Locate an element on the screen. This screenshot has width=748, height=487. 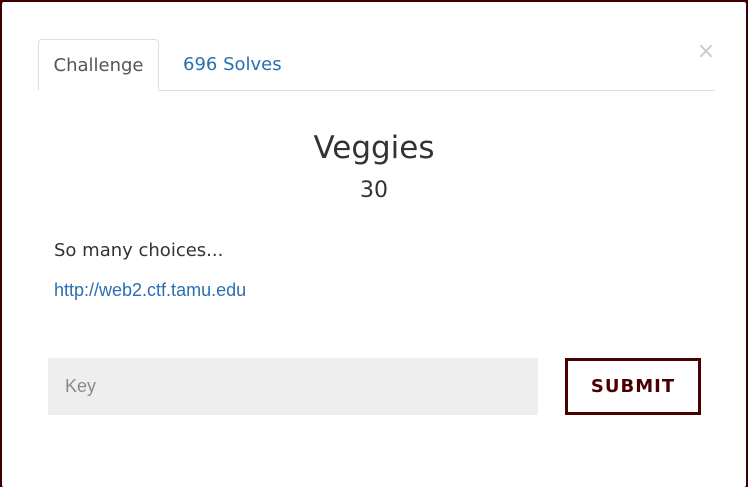
challenge-link: http://web2.ctf.tamu.edu is located at coordinates (150, 290).